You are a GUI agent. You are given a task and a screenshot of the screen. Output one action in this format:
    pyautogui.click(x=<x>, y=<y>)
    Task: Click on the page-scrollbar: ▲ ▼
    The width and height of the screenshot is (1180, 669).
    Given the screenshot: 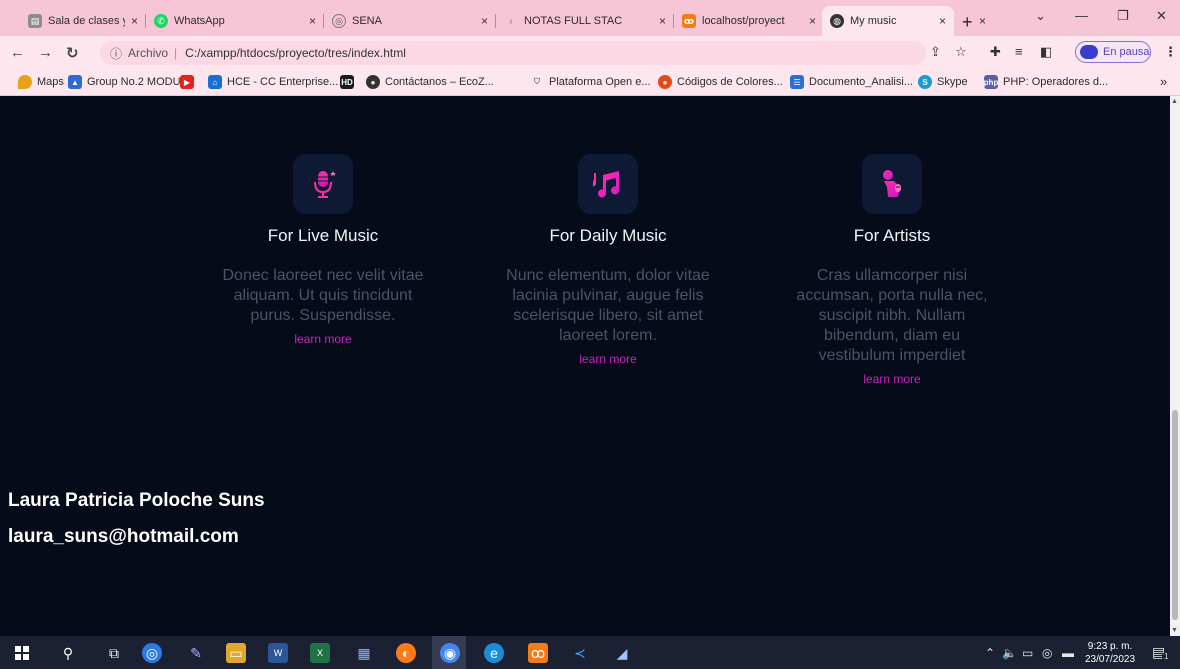 What is the action you would take?
    pyautogui.click(x=1175, y=366)
    